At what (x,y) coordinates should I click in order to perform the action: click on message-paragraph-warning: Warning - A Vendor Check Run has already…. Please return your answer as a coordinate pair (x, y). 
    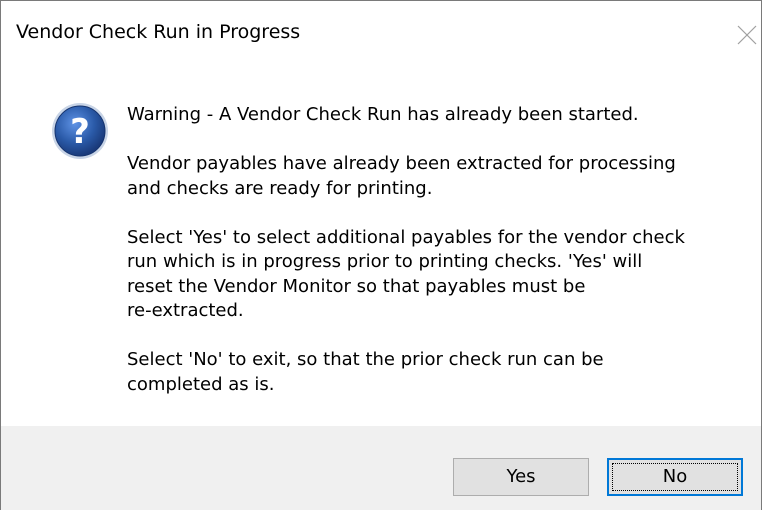
    Looking at the image, I should click on (383, 114).